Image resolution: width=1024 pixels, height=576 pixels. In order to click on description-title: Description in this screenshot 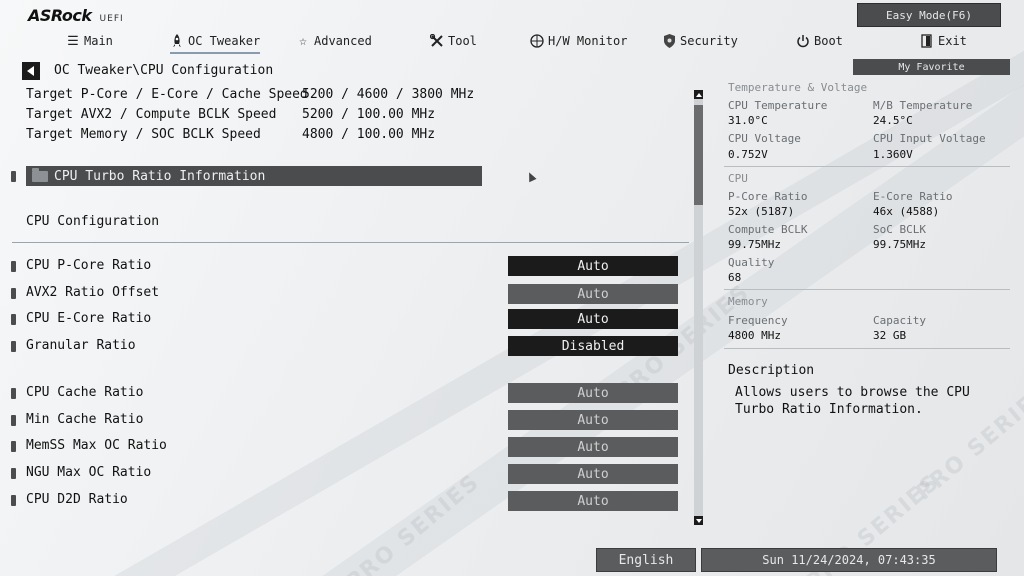, I will do `click(771, 370)`.